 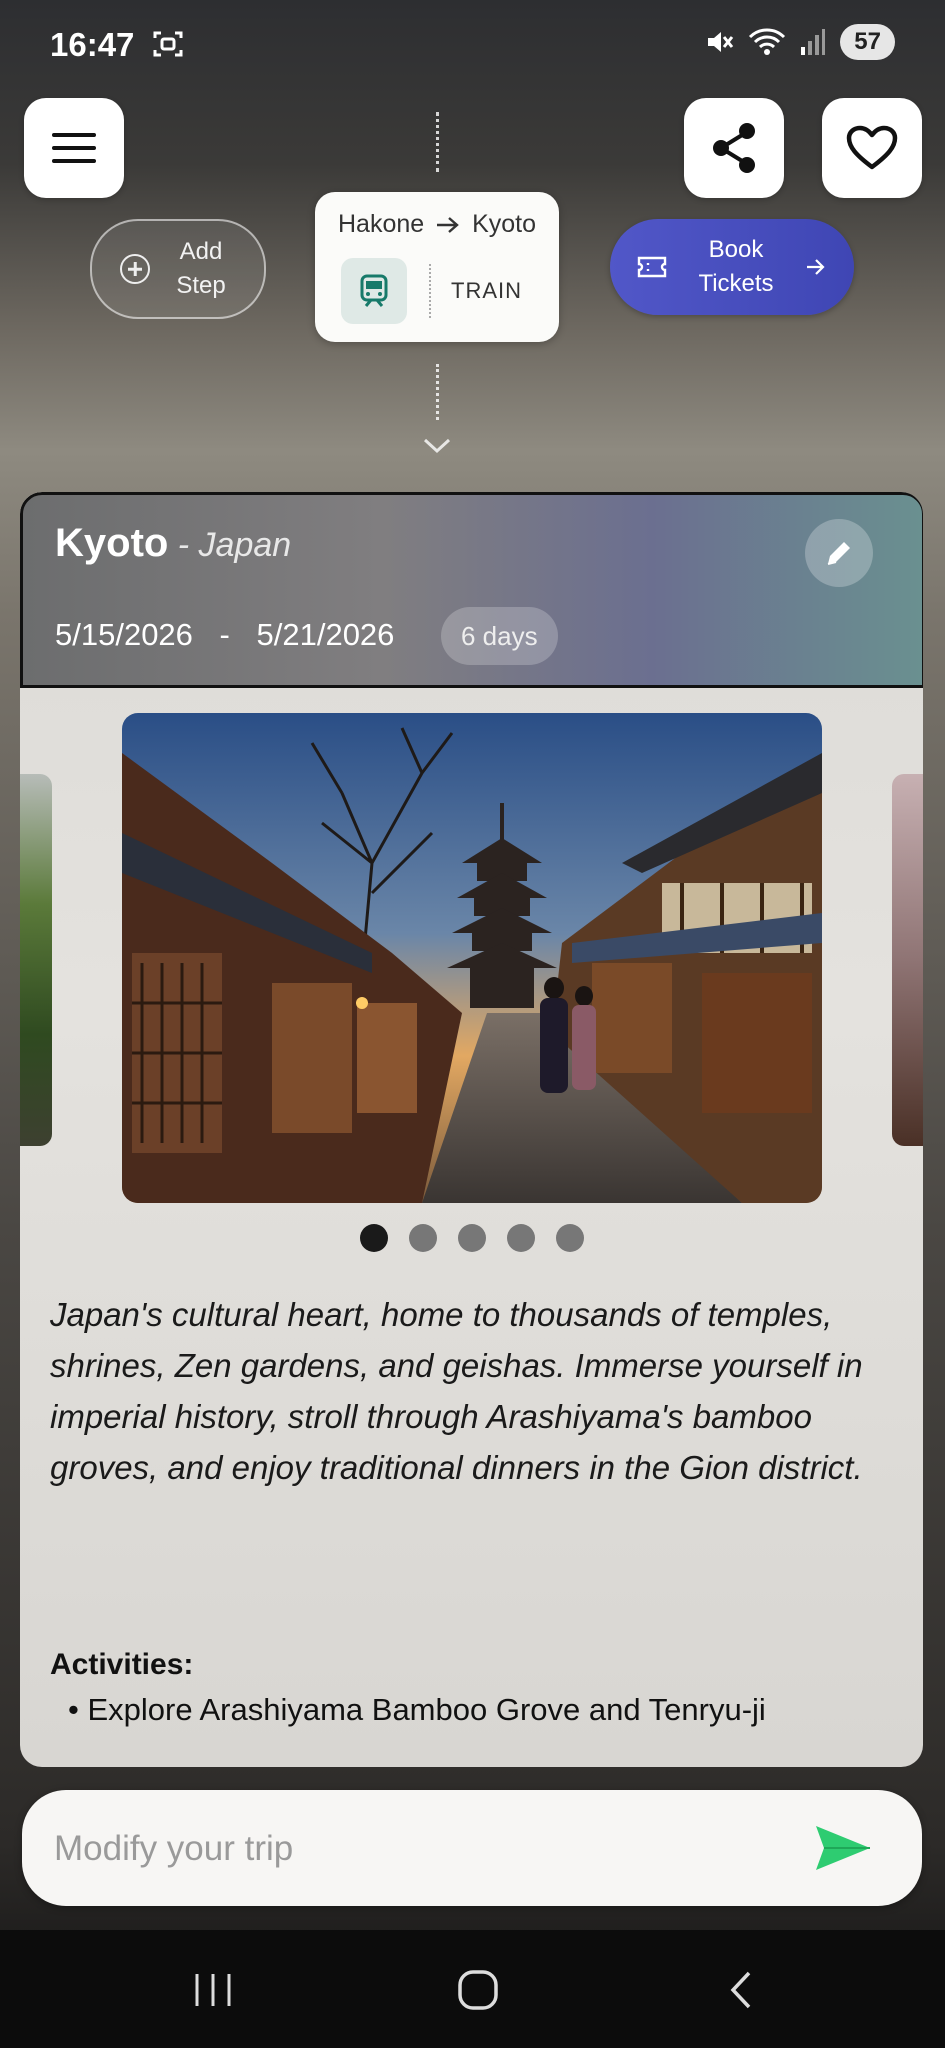 I want to click on recents-button, so click(x=213, y=1990).